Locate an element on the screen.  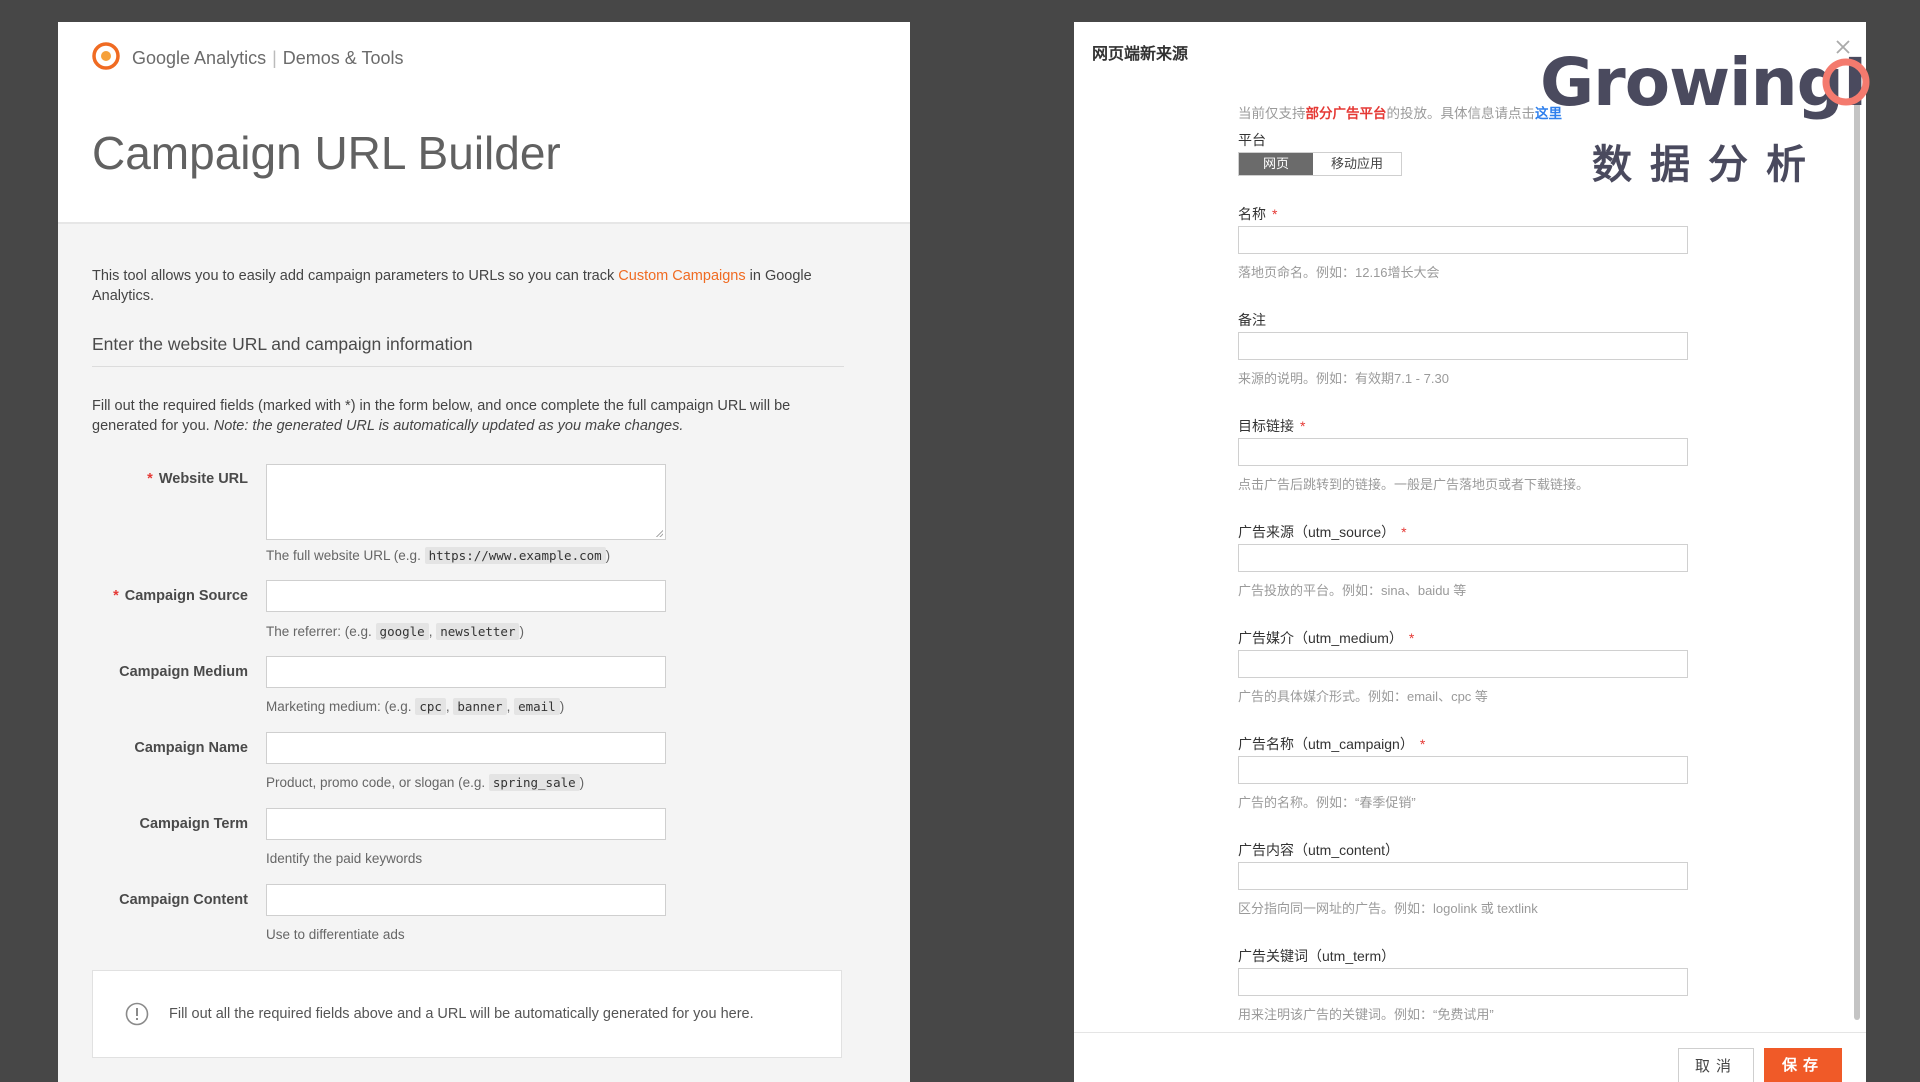
label-text: 名称 is located at coordinates (1252, 214).